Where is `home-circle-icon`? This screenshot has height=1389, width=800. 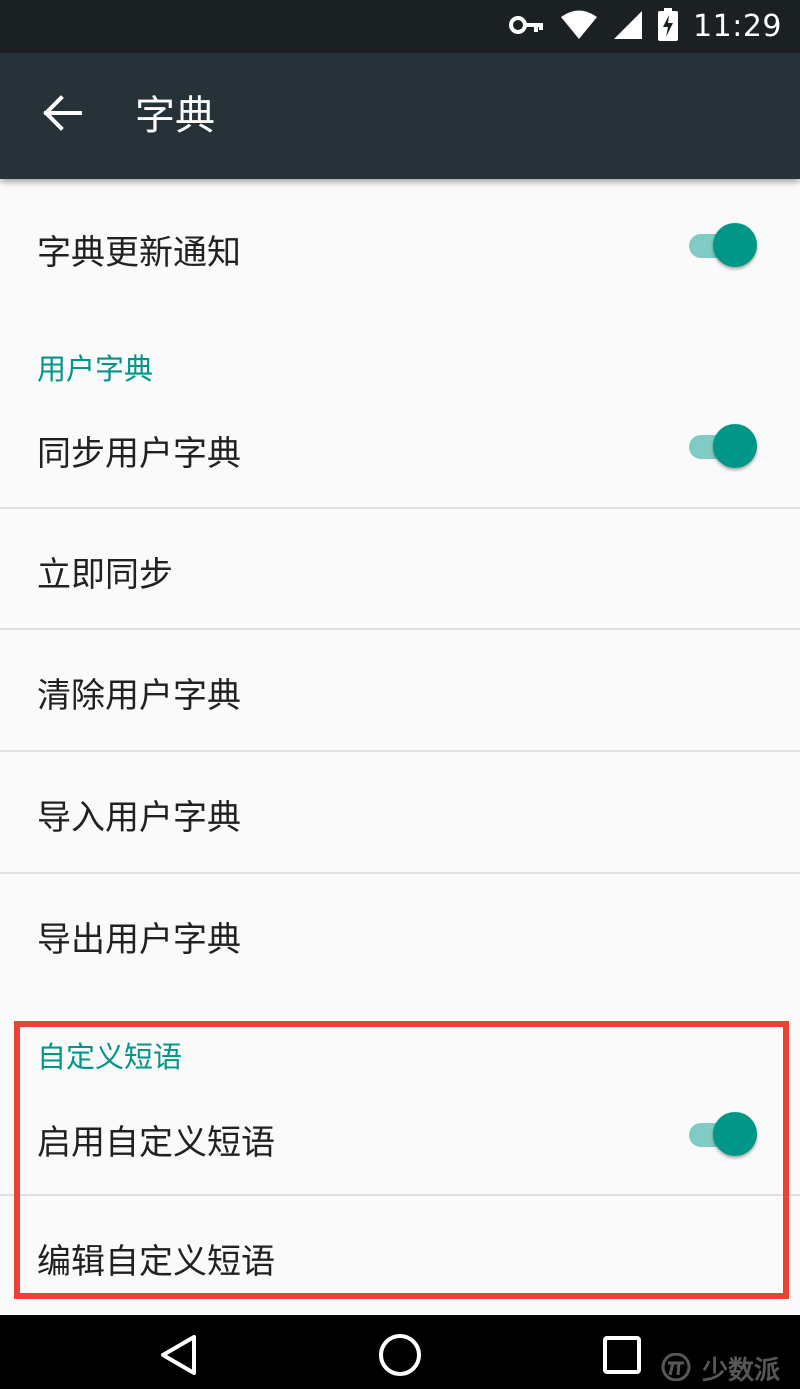
home-circle-icon is located at coordinates (400, 1357).